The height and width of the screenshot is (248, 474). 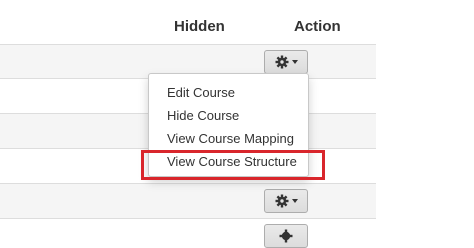 I want to click on column-header-hidden: Hidden, so click(x=199, y=26).